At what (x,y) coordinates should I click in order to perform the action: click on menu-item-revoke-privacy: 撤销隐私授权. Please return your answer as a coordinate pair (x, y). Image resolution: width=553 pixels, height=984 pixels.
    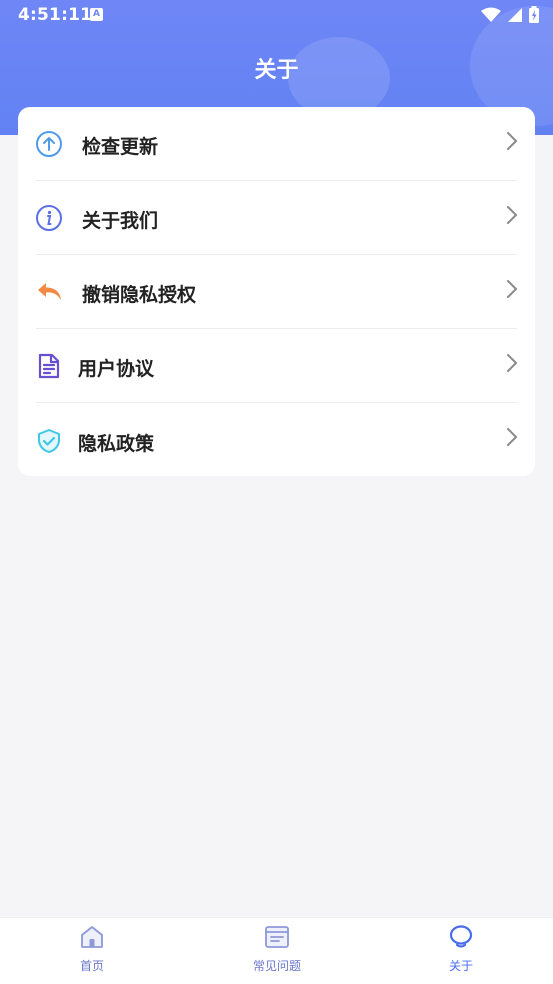
    Looking at the image, I should click on (276, 292).